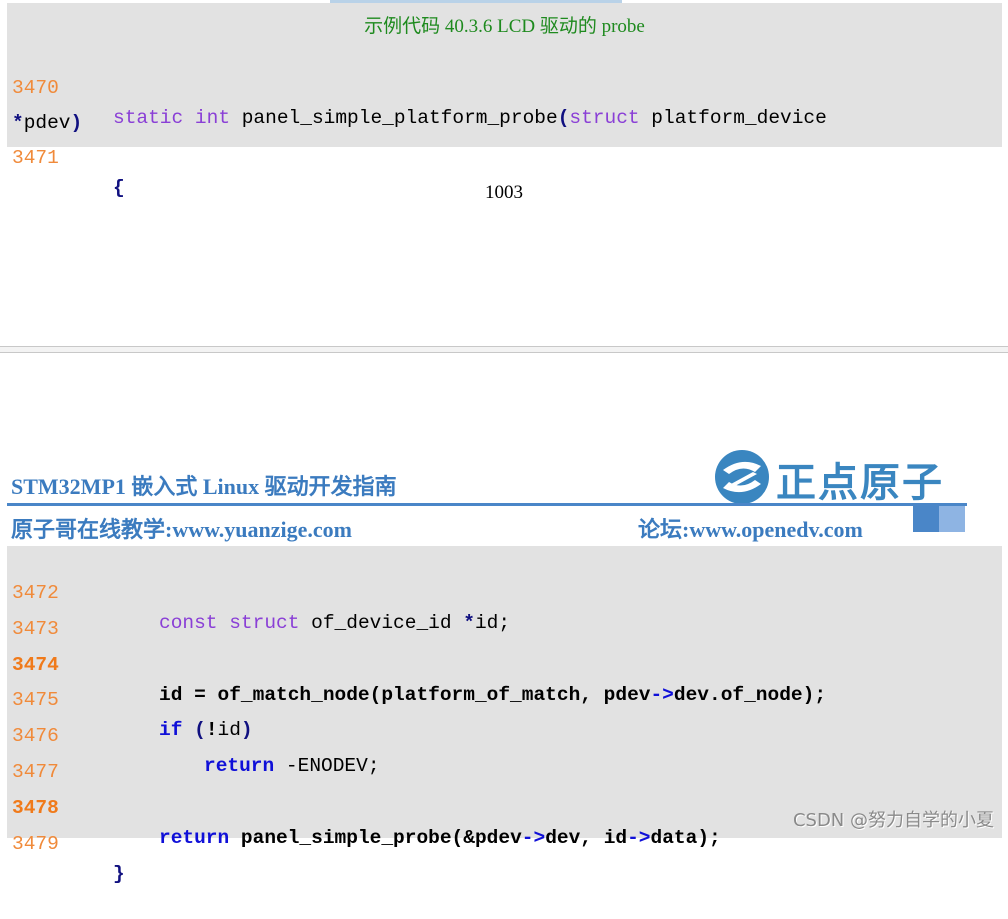  What do you see at coordinates (487, 504) in the screenshot?
I see `header-rule` at bounding box center [487, 504].